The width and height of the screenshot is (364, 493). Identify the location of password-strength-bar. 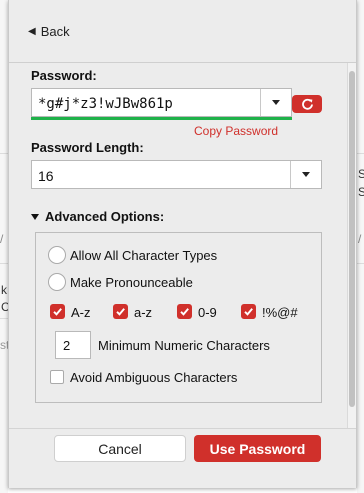
(161, 118).